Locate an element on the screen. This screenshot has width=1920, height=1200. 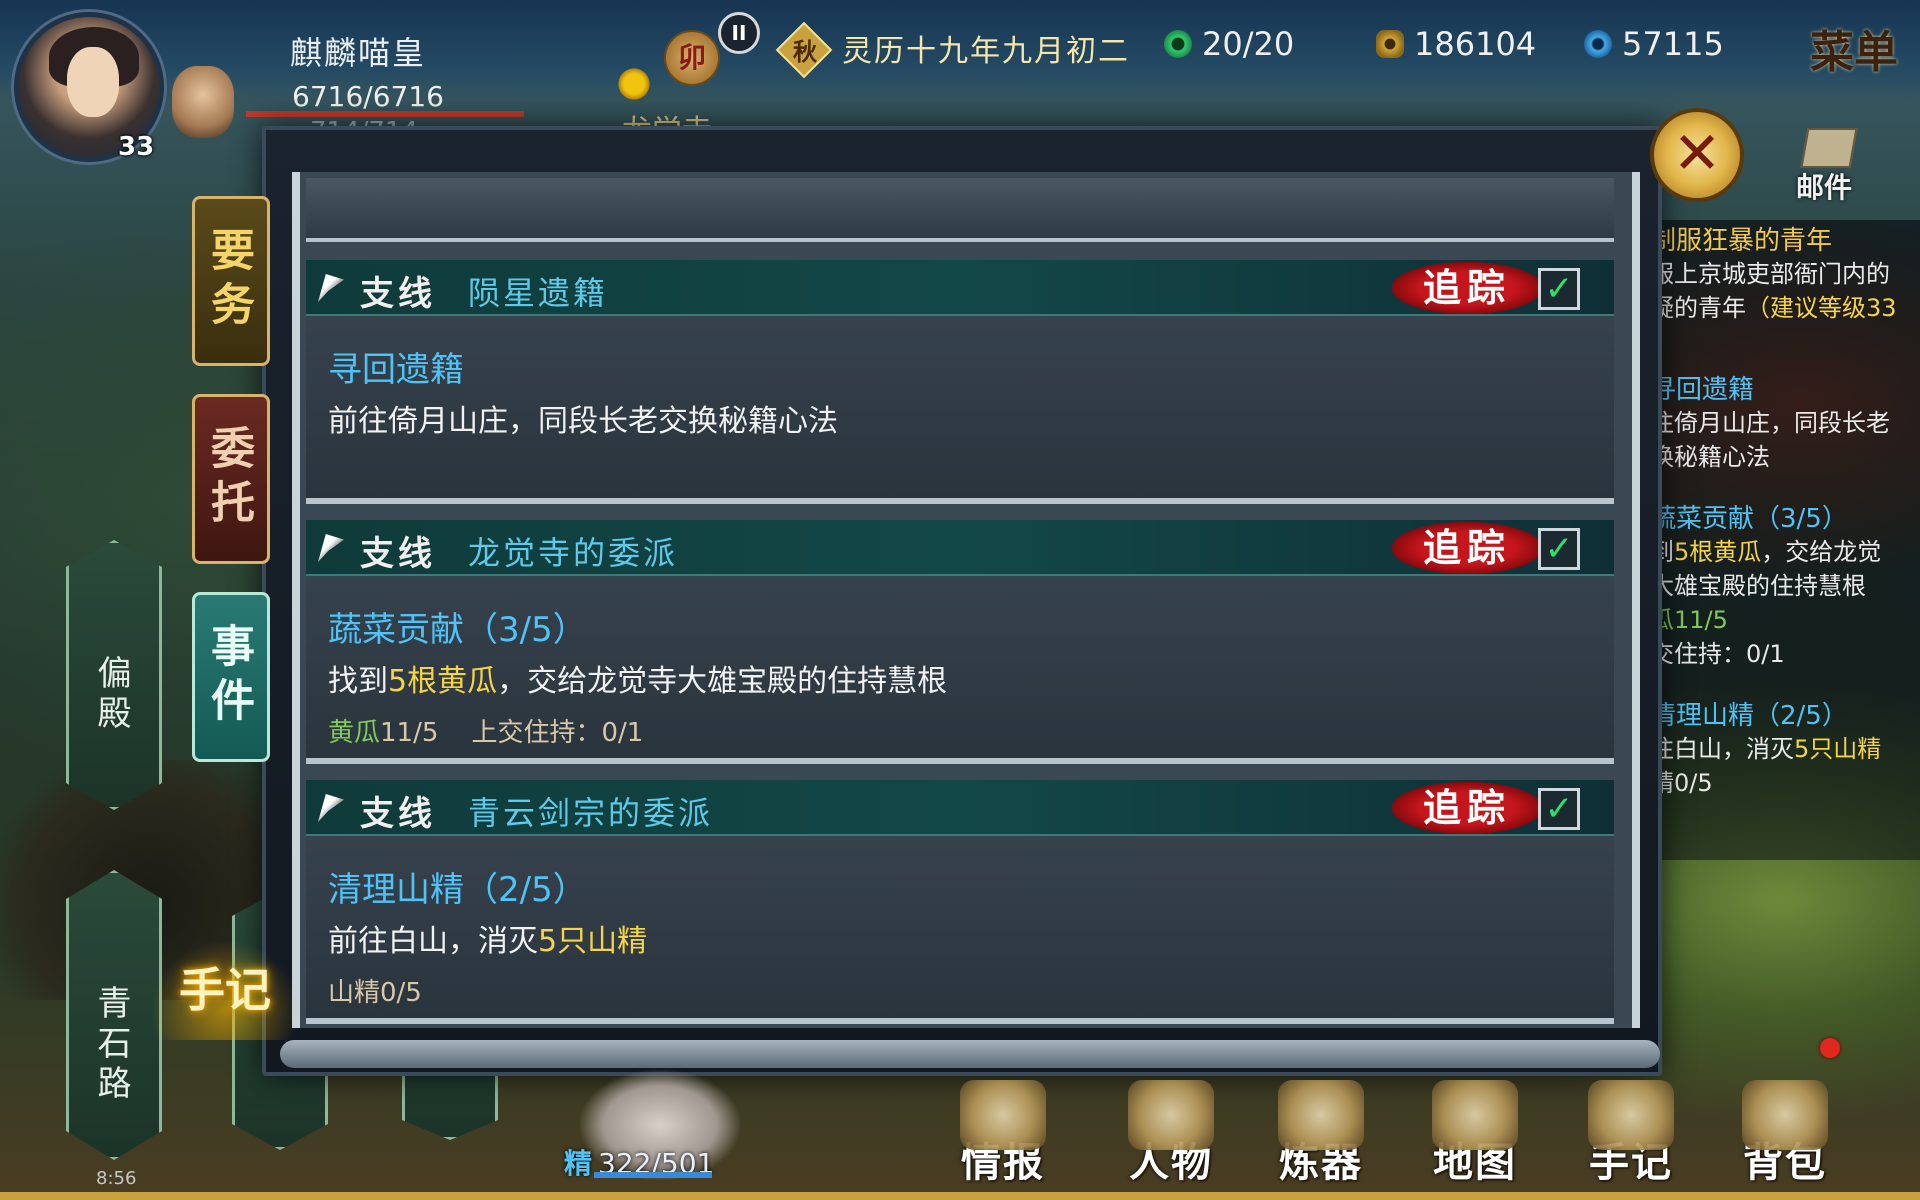
time-seal-icon: 卯 is located at coordinates (692, 58).